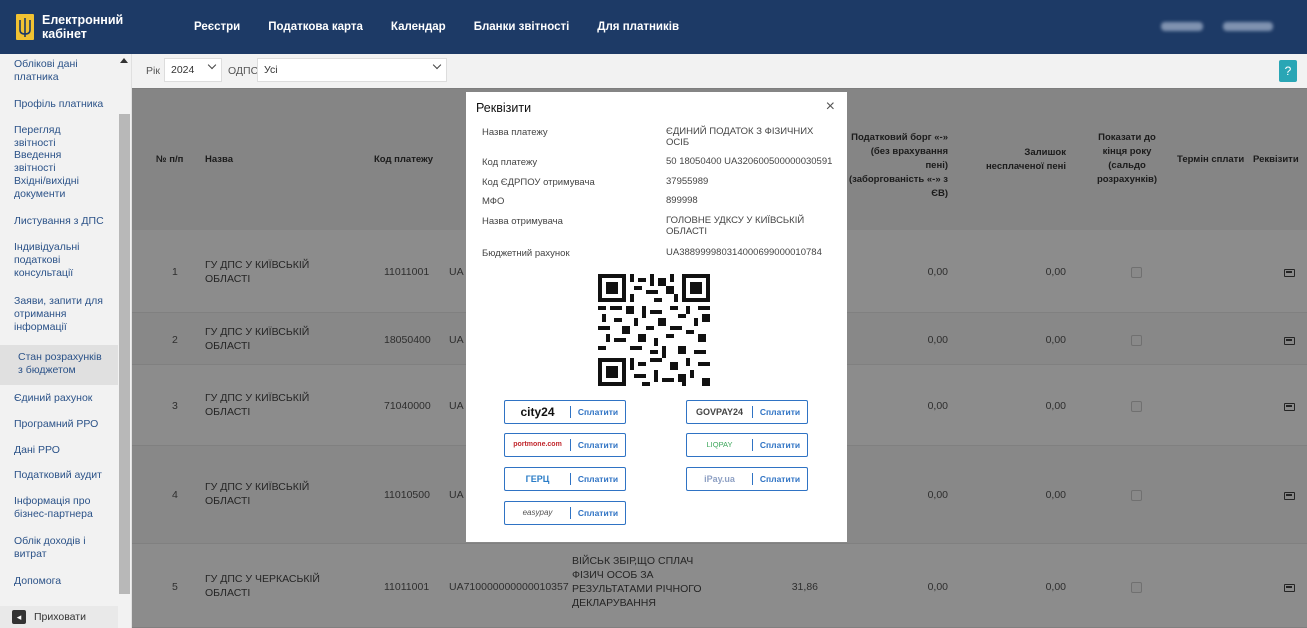  I want to click on collapse-left-icon: ◂, so click(19, 617).